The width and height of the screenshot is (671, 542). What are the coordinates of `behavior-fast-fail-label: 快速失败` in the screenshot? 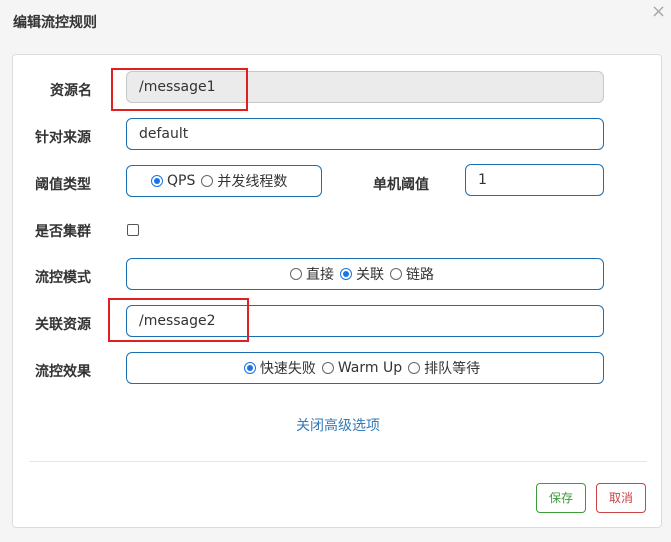 It's located at (287, 369).